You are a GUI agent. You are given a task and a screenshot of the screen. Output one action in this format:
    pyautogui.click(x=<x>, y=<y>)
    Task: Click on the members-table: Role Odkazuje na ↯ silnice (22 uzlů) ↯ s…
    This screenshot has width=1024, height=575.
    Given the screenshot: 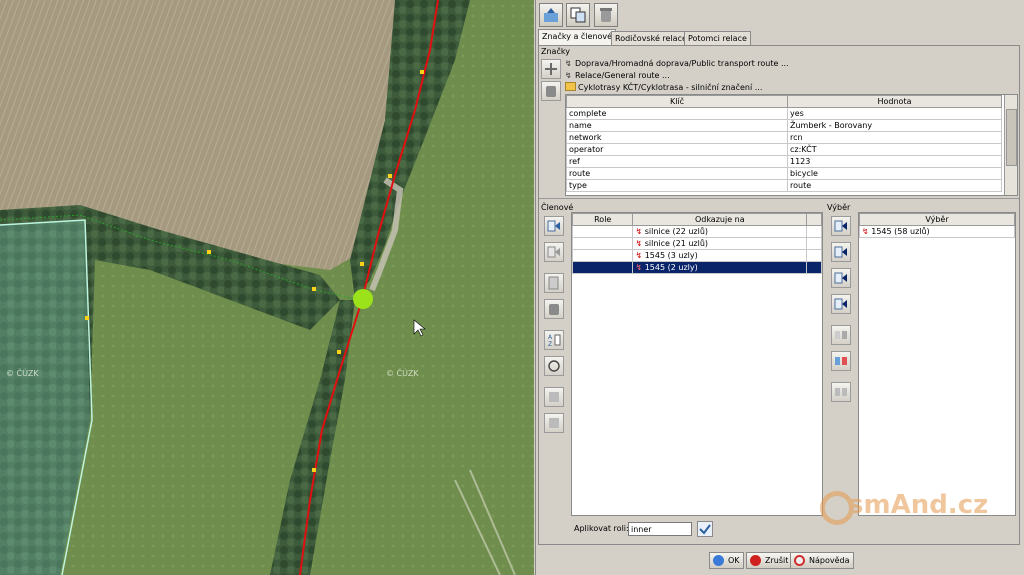 What is the action you would take?
    pyautogui.click(x=696, y=243)
    